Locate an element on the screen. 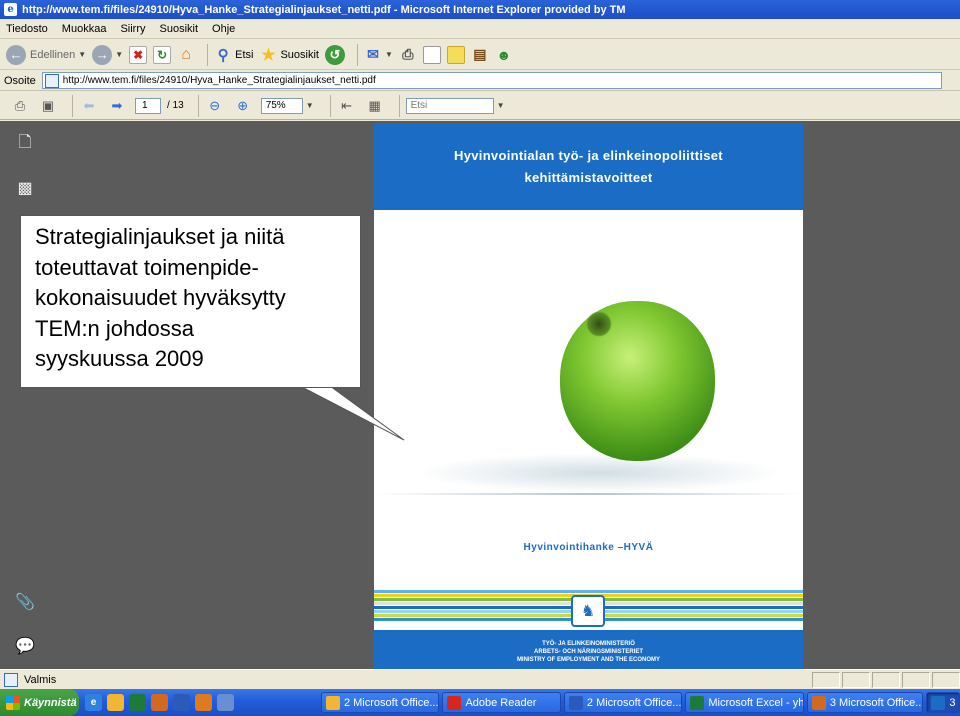 This screenshot has height=716, width=960. callout-line: syyskuussa 2009 is located at coordinates (119, 358).